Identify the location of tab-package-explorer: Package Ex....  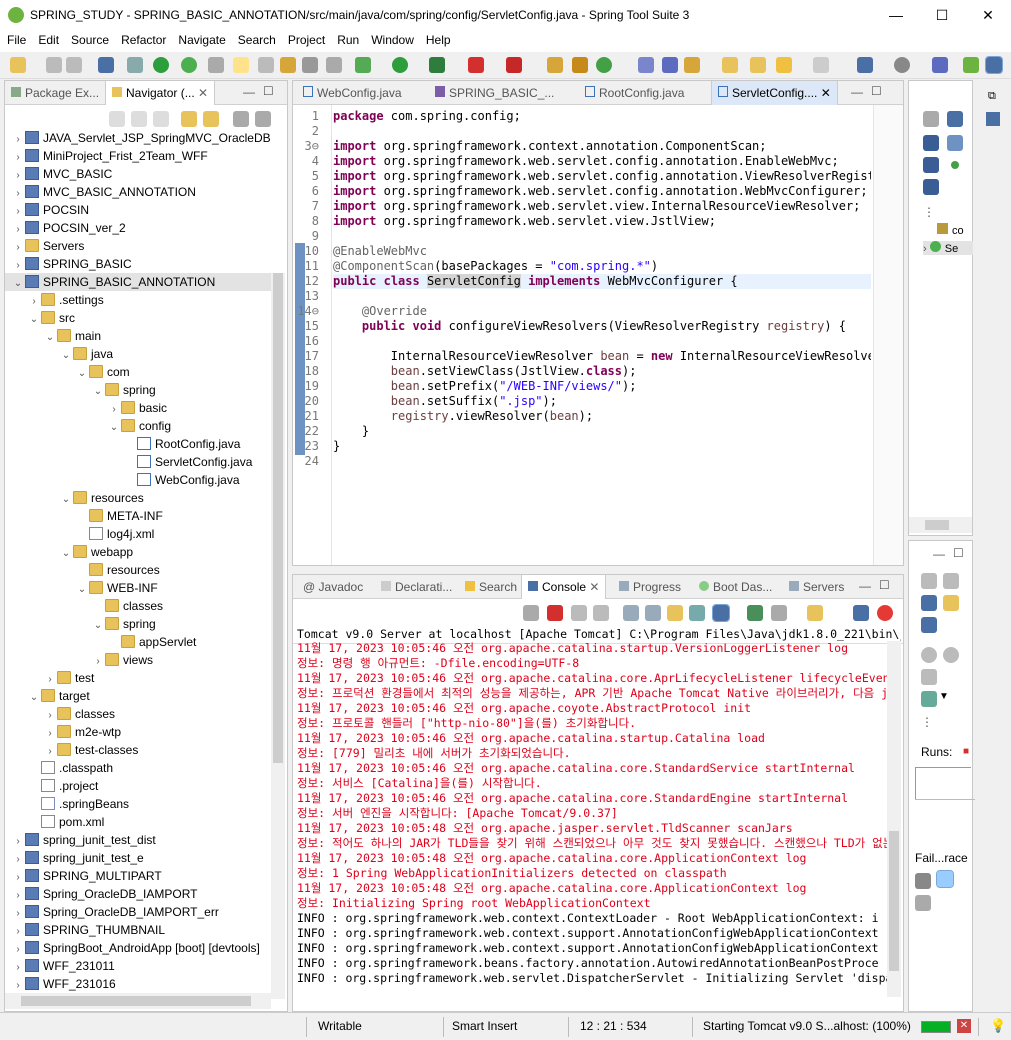
(55, 93).